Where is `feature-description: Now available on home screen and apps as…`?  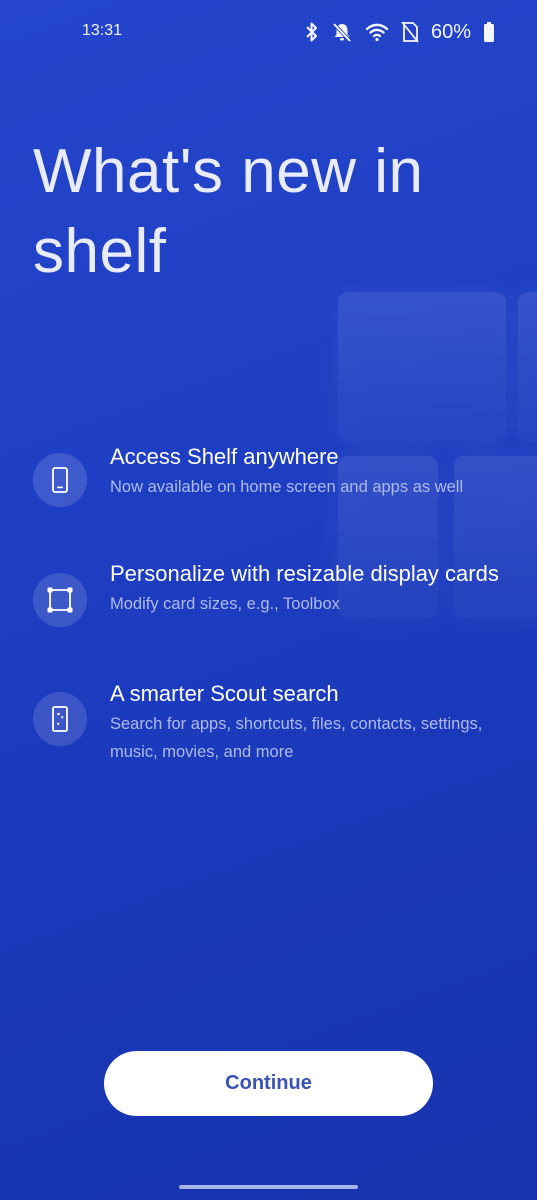 feature-description: Now available on home screen and apps as… is located at coordinates (287, 487).